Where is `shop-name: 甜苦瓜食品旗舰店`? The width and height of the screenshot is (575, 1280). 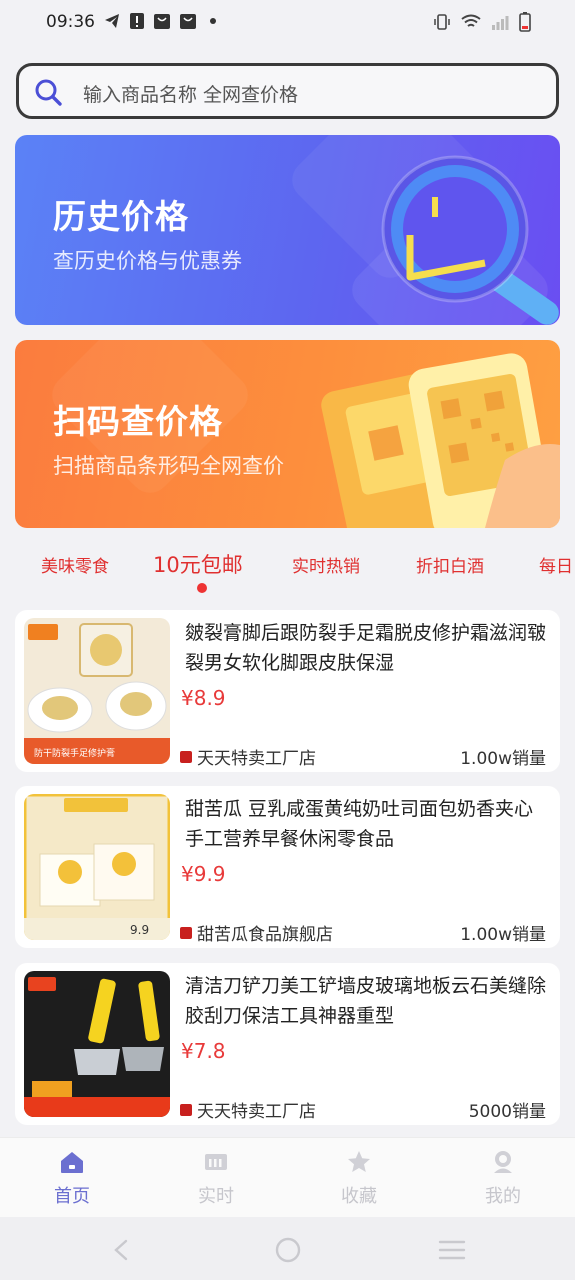
shop-name: 甜苦瓜食品旗舰店 is located at coordinates (256, 932).